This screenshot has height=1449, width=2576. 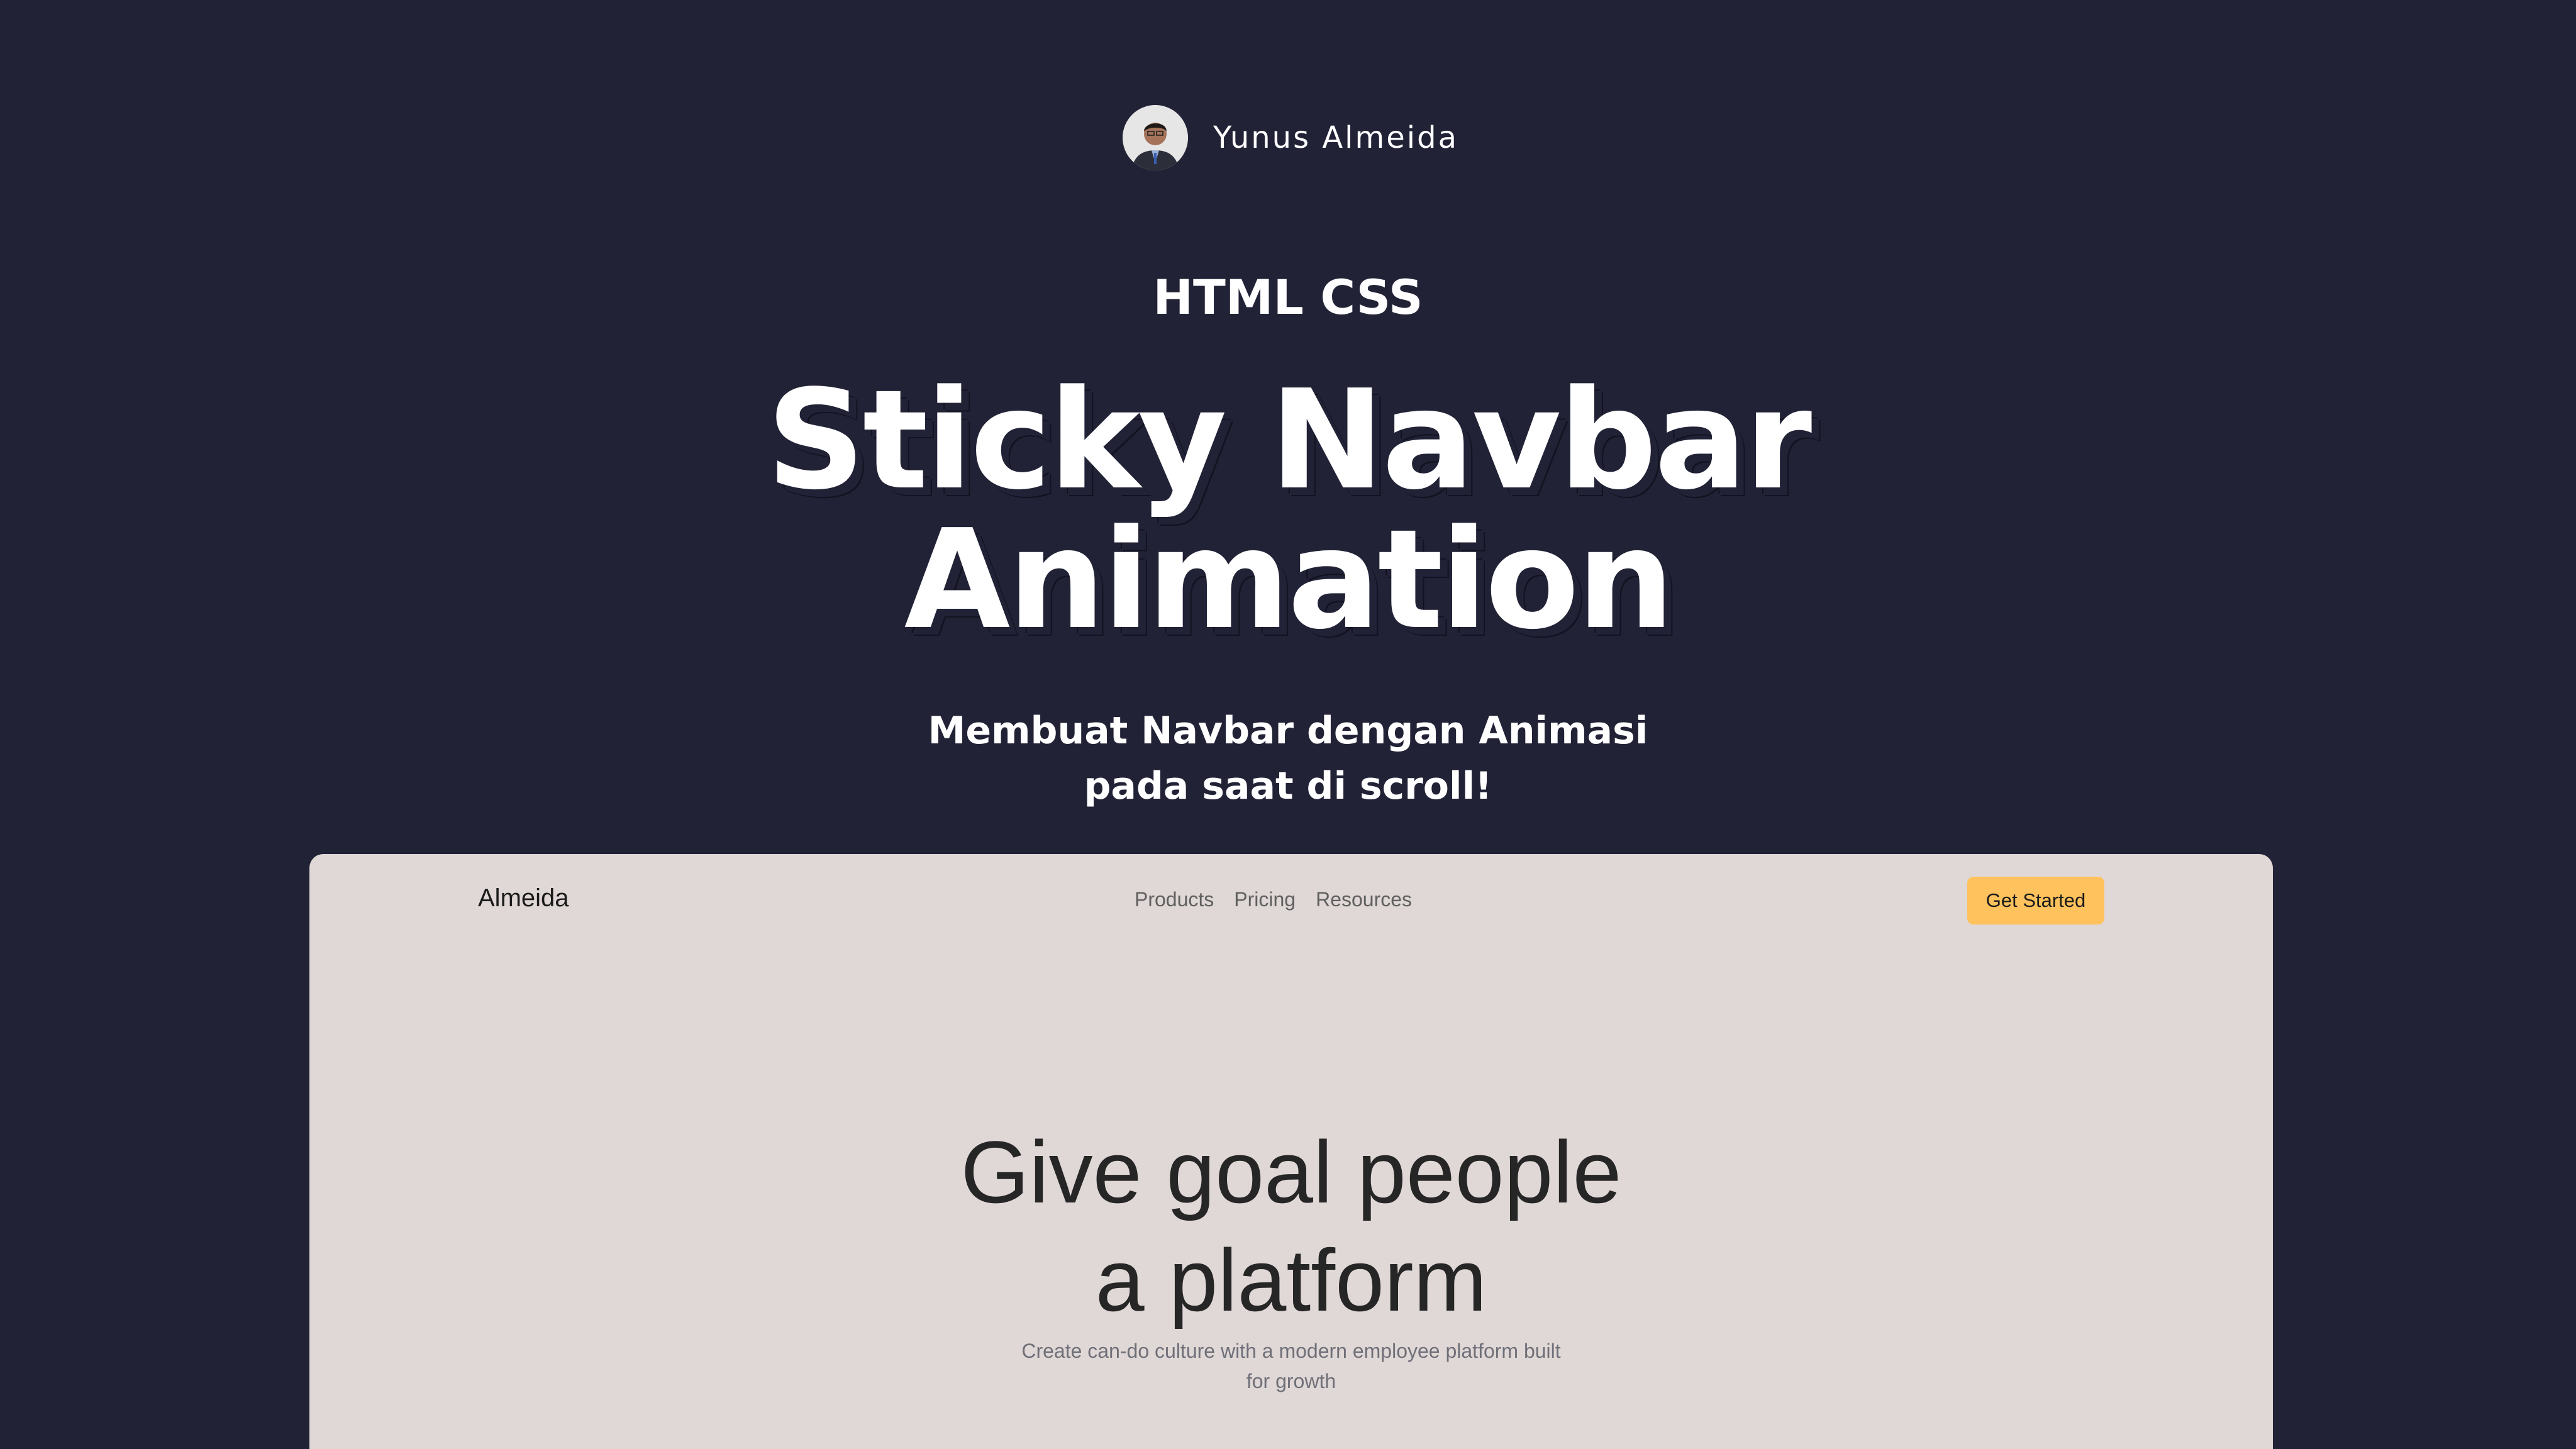 I want to click on avatar-photo-icon, so click(x=1155, y=137).